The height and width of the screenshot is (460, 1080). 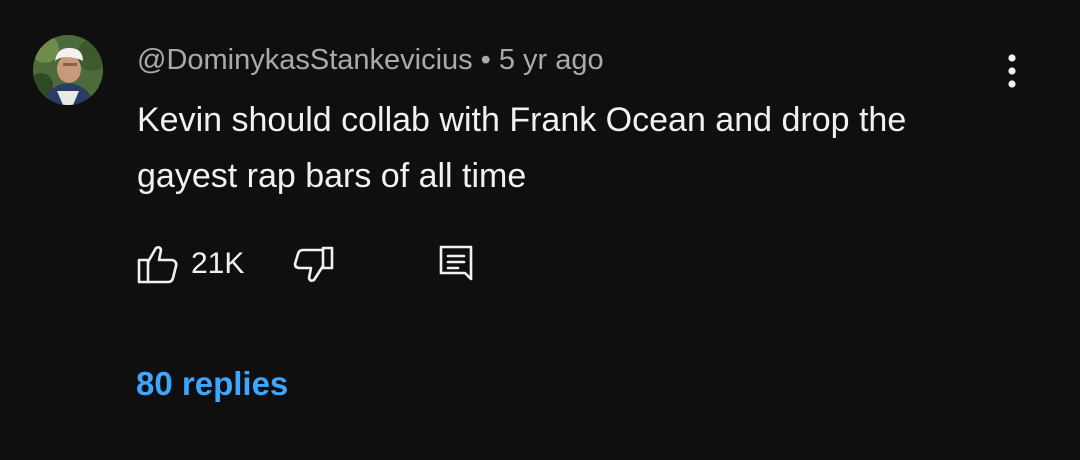 I want to click on comment-meta: @DominykasStankevicius • 5 yr ago, so click(x=370, y=60).